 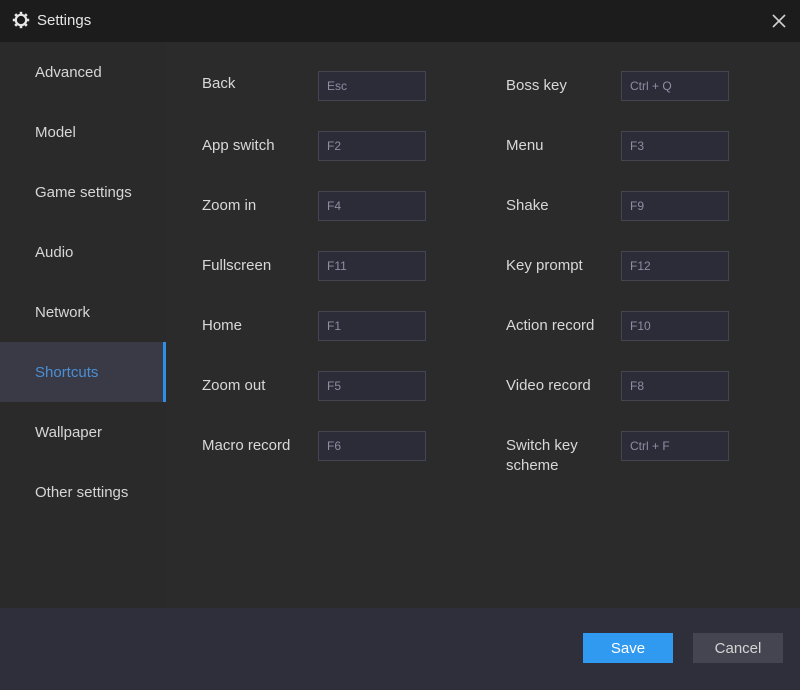 I want to click on shortcut-field-boss-key: Ctrl + Q, so click(x=675, y=86).